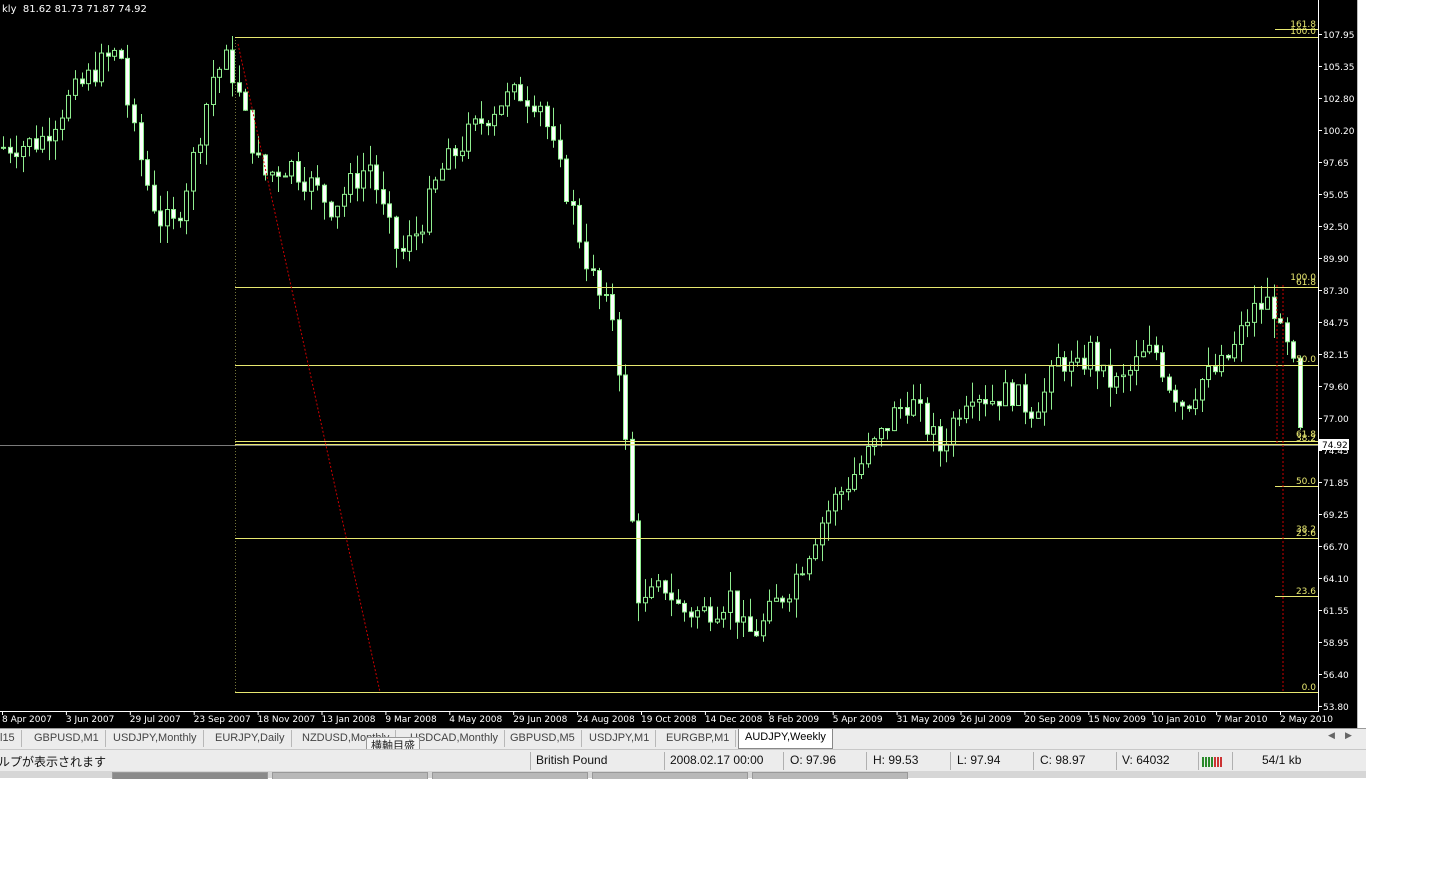  What do you see at coordinates (926, 720) in the screenshot?
I see `time-tick-label: 31 May 2009` at bounding box center [926, 720].